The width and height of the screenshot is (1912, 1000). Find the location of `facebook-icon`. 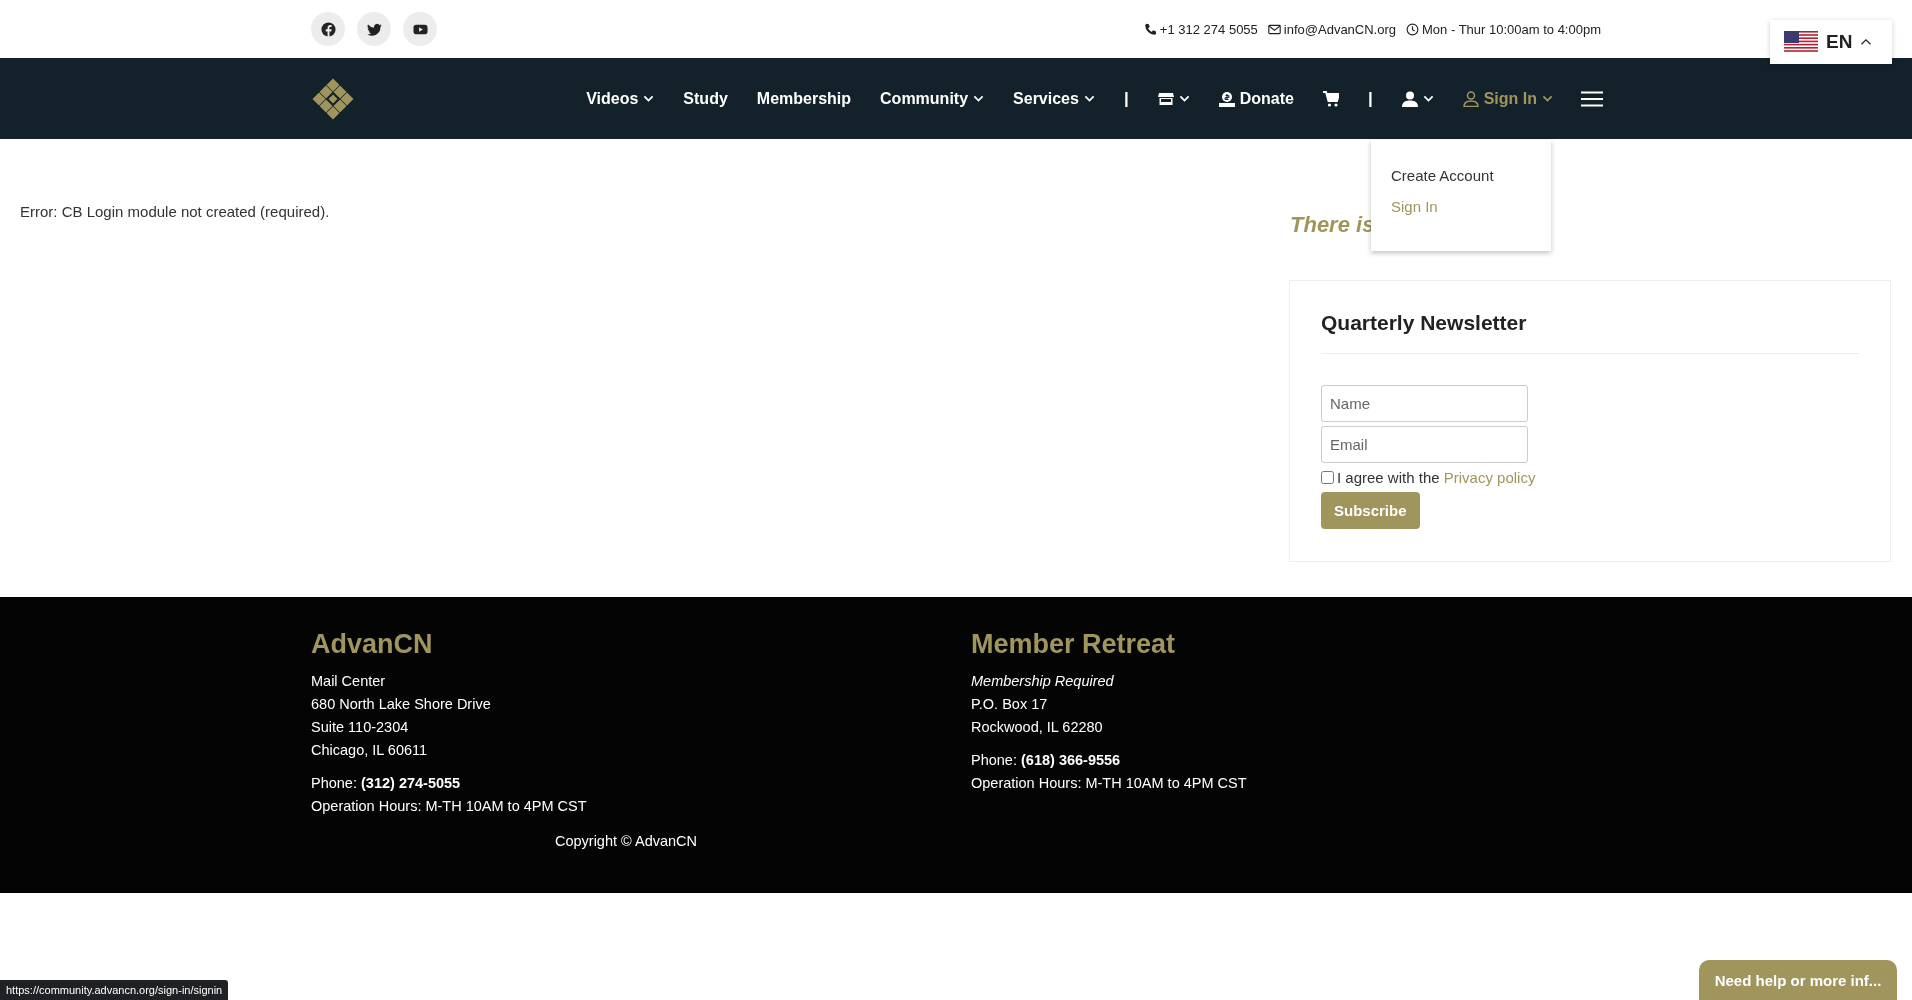

facebook-icon is located at coordinates (328, 29).